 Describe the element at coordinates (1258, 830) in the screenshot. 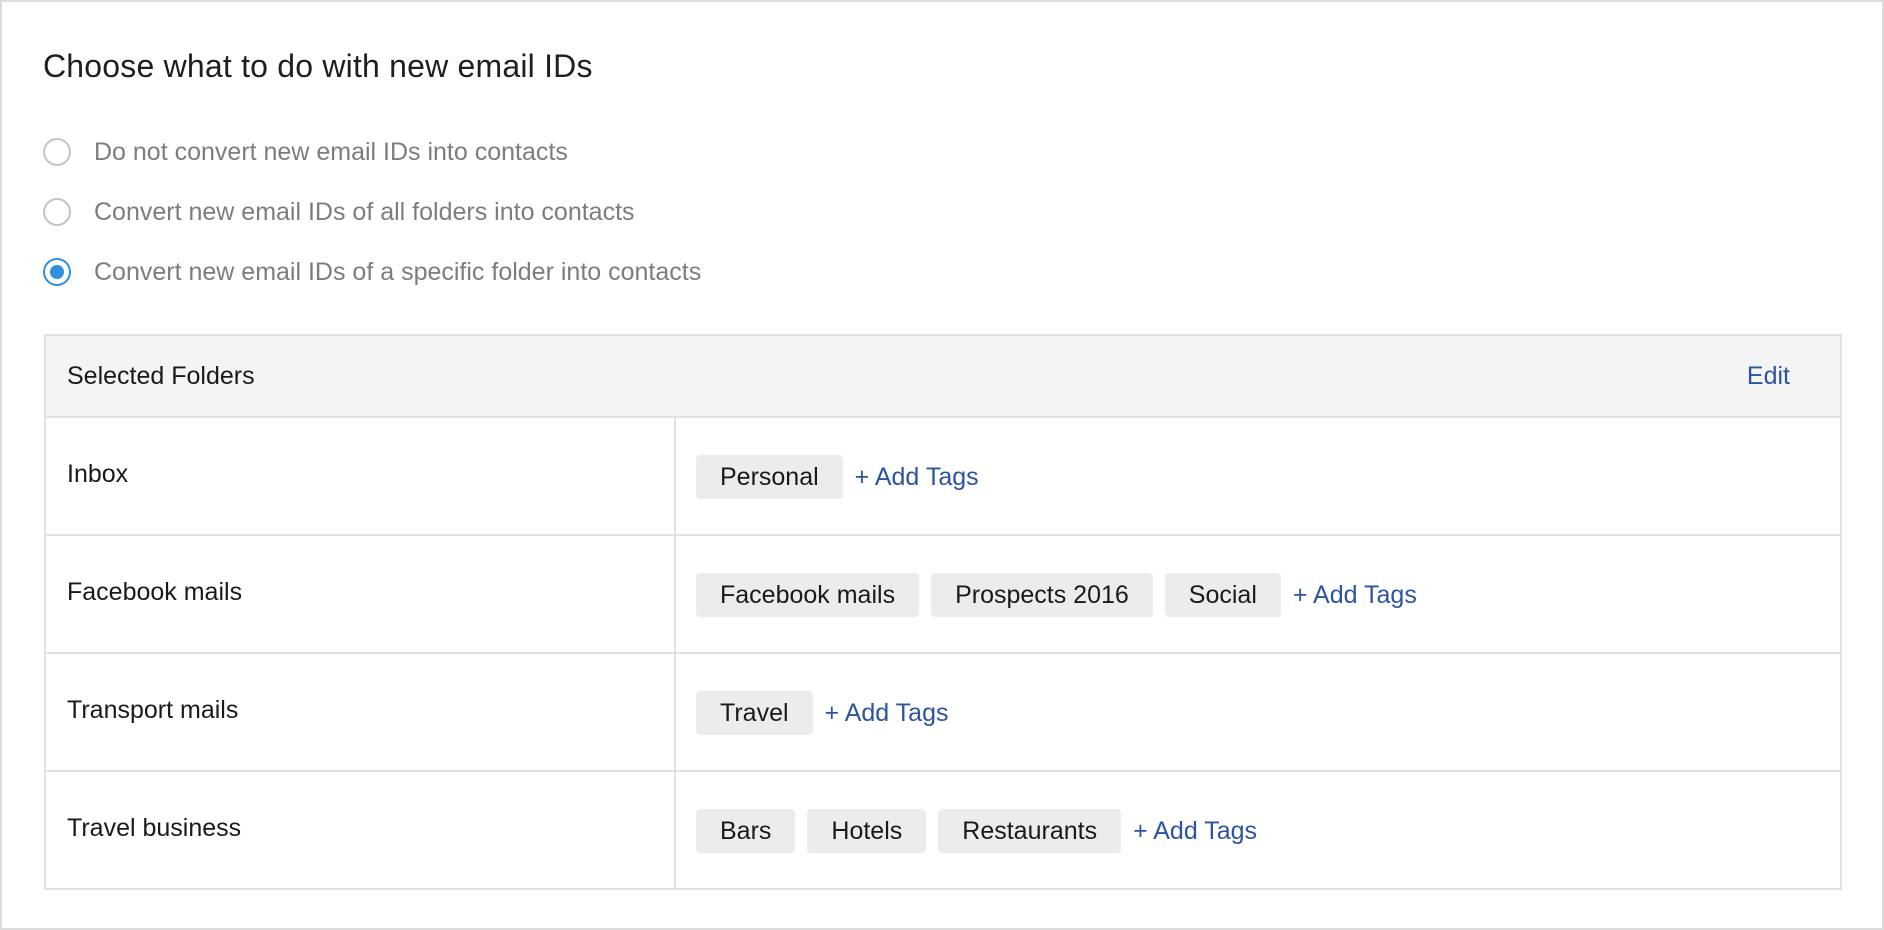

I see `folder-tags: Bars Hotels Restaurants + Add Tags` at that location.